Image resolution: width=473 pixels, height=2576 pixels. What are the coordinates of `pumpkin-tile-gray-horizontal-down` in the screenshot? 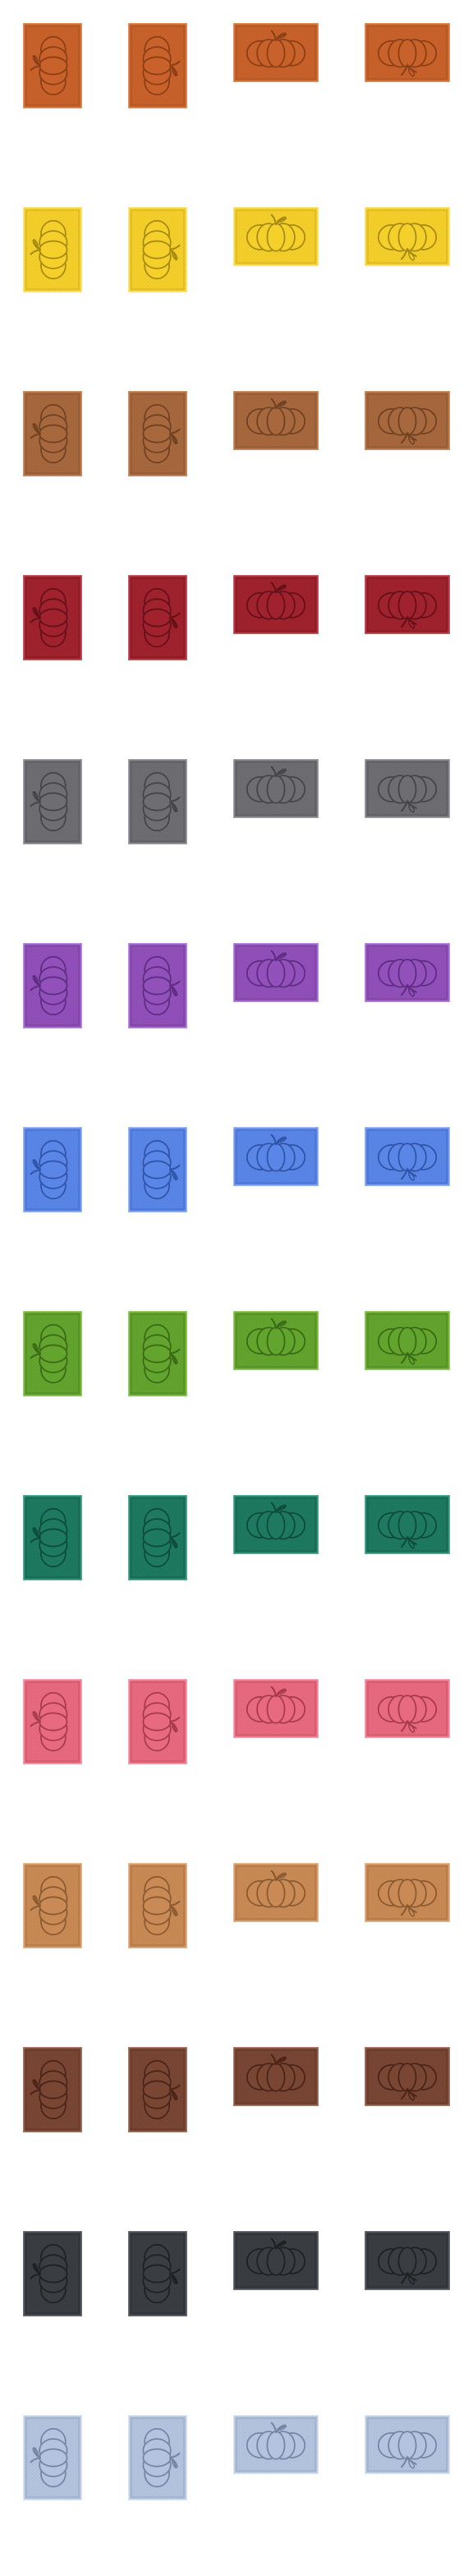 It's located at (407, 788).